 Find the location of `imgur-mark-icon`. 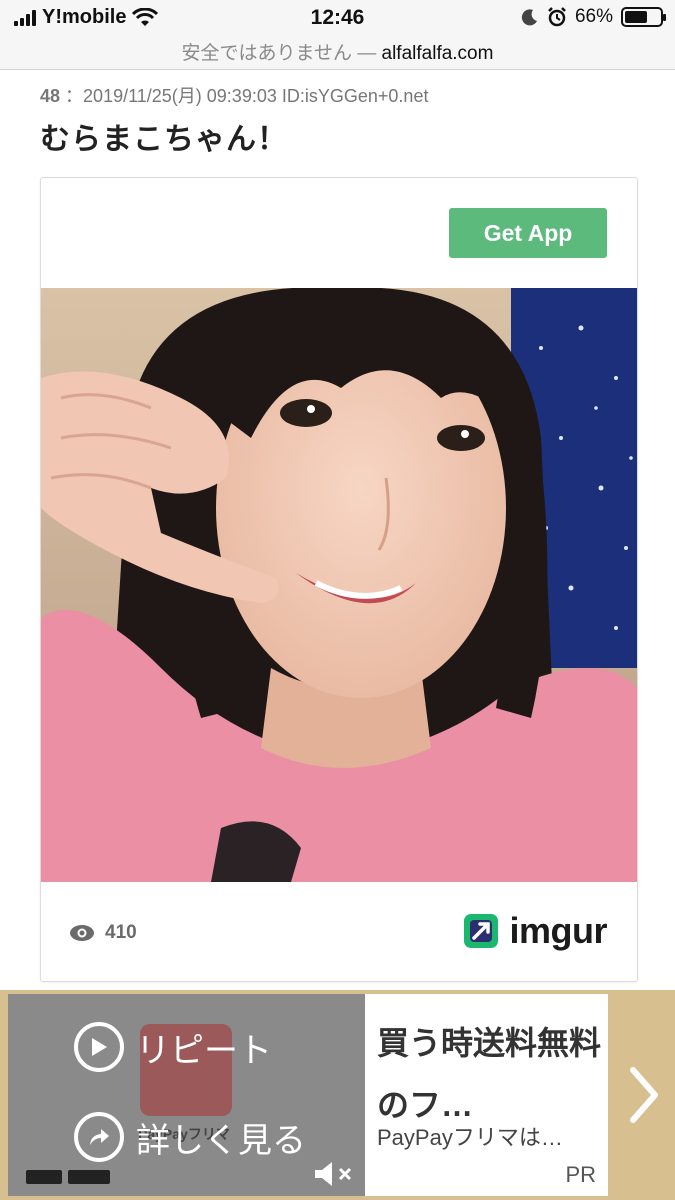

imgur-mark-icon is located at coordinates (481, 931).